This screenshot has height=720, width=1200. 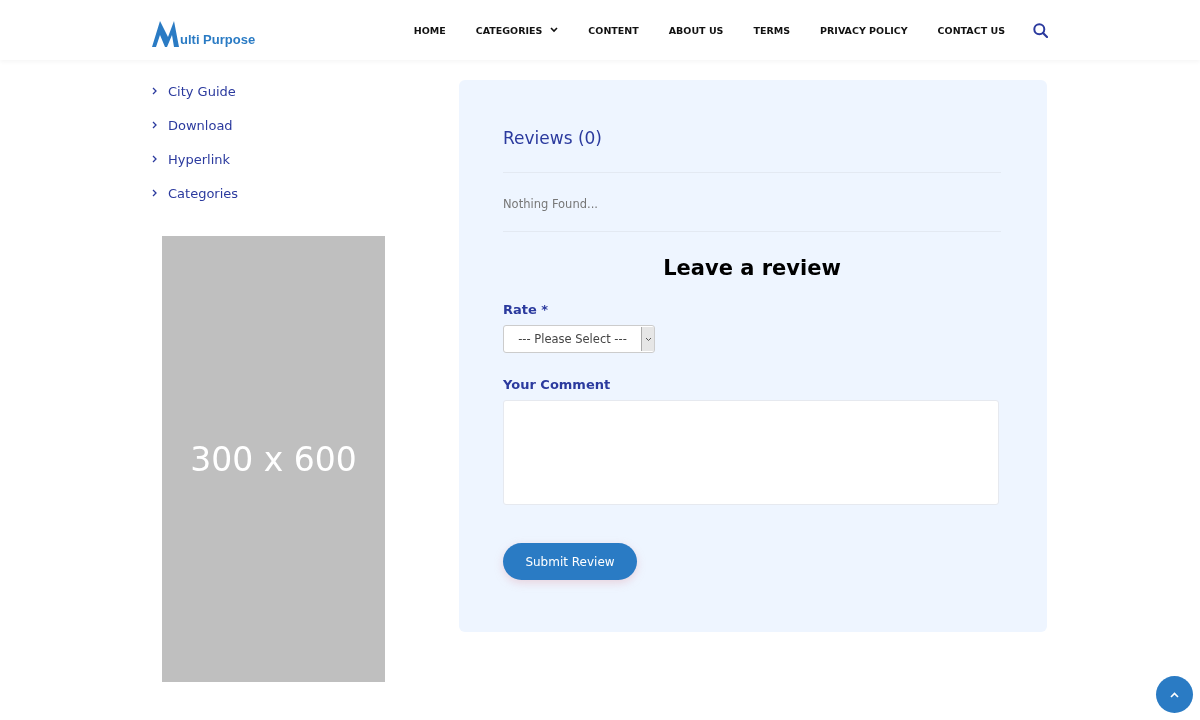 I want to click on scroll-top-button, so click(x=1174, y=694).